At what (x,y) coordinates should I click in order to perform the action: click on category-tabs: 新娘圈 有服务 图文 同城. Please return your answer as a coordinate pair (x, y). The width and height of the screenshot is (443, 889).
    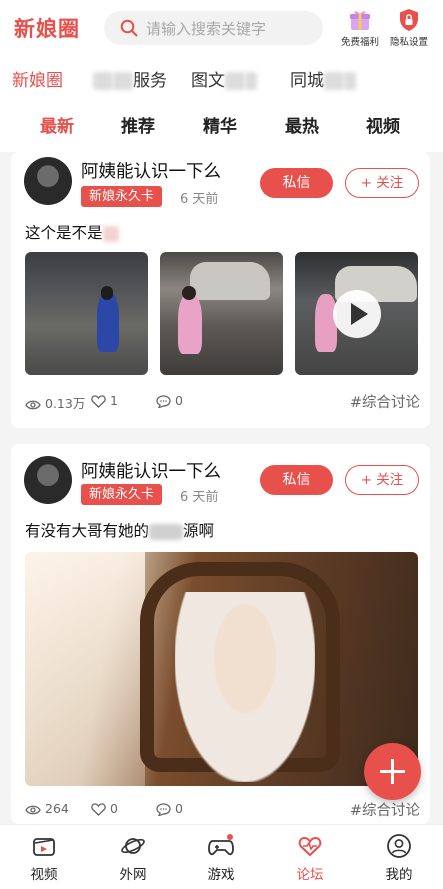
    Looking at the image, I should click on (221, 78).